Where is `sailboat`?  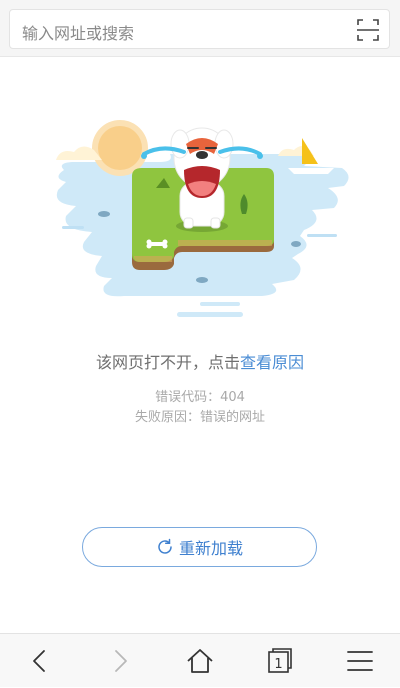
sailboat is located at coordinates (310, 151).